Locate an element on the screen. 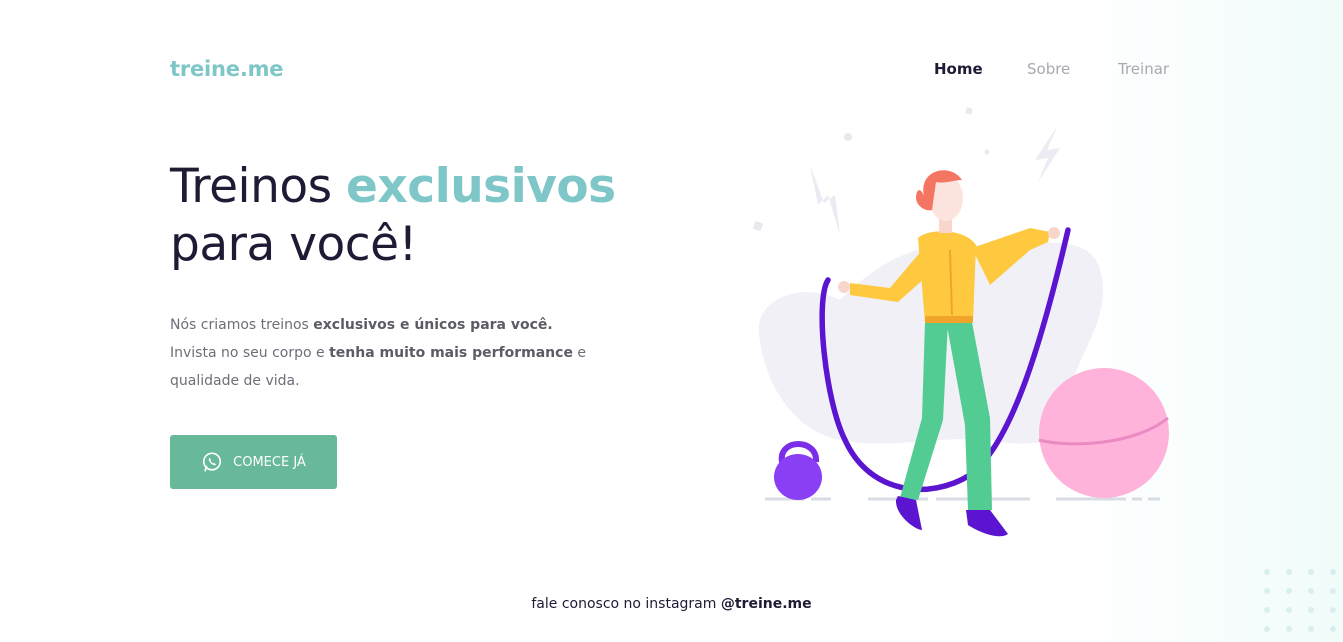  whatsapp-icon is located at coordinates (212, 462).